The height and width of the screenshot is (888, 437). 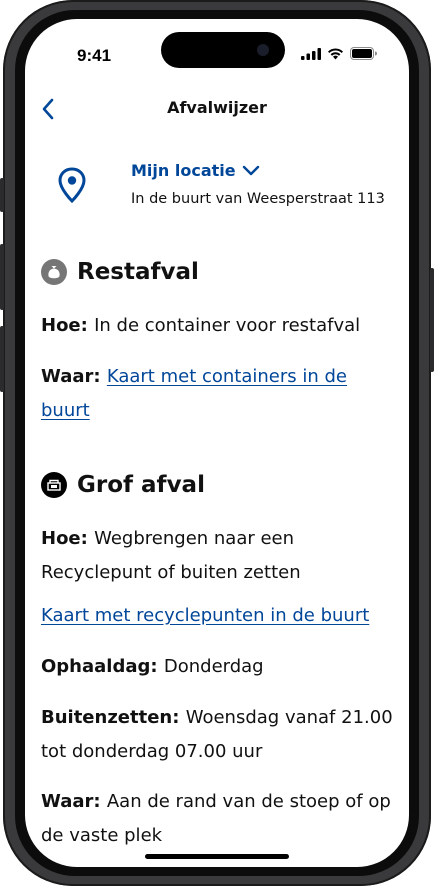 I want to click on restafval-heading: Restafval, so click(x=120, y=272).